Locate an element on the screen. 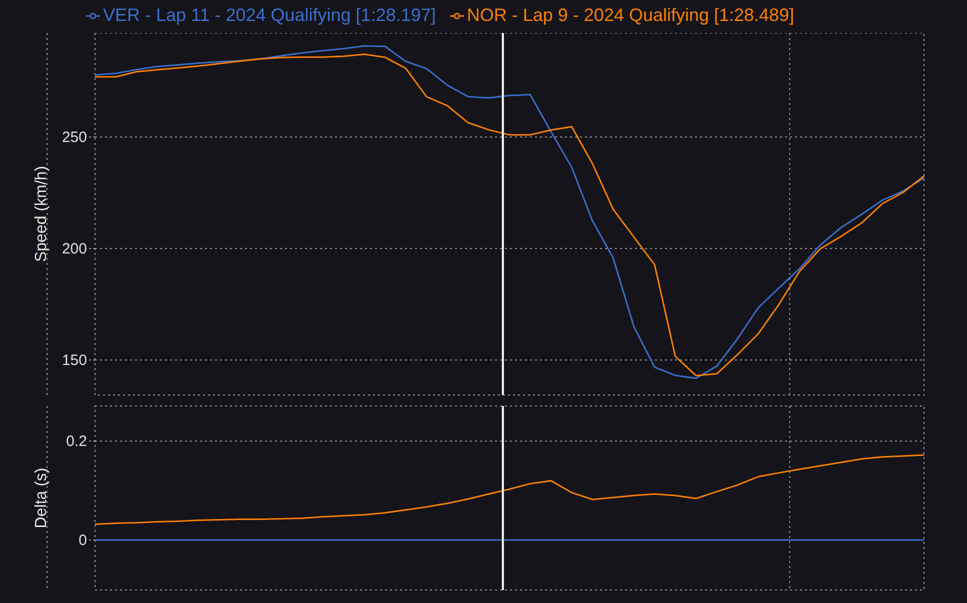  axis-tick-label: 200 is located at coordinates (74, 249).